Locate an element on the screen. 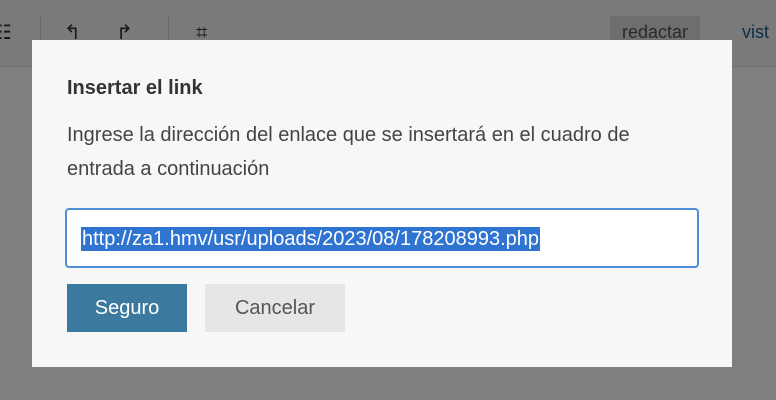 This screenshot has height=400, width=776. dialog-title: Insertar el link is located at coordinates (135, 88).